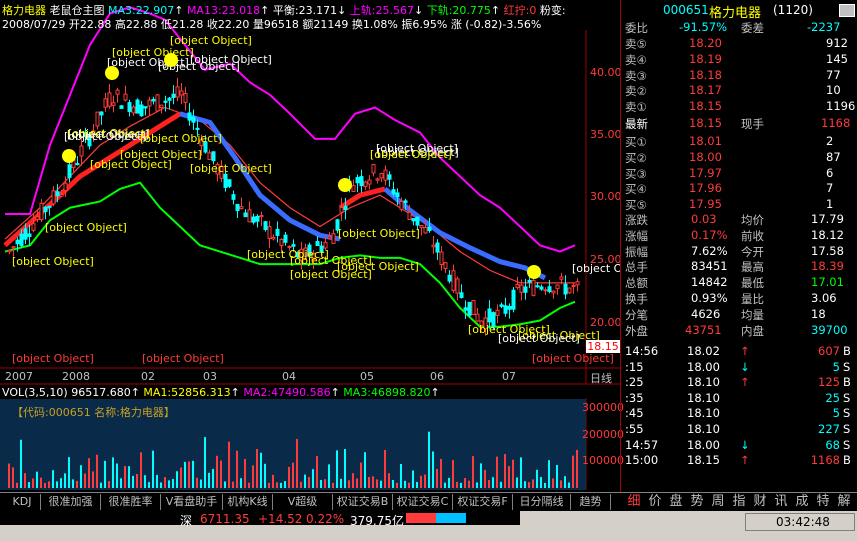 The image size is (857, 541). Describe the element at coordinates (739, 10) in the screenshot. I see `quote-header: 000651 格力电器 (1120)` at that location.